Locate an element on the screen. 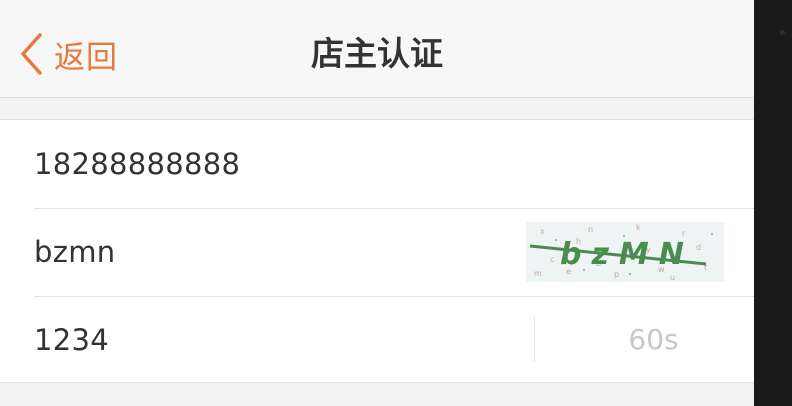  edge-dot is located at coordinates (782, 32).